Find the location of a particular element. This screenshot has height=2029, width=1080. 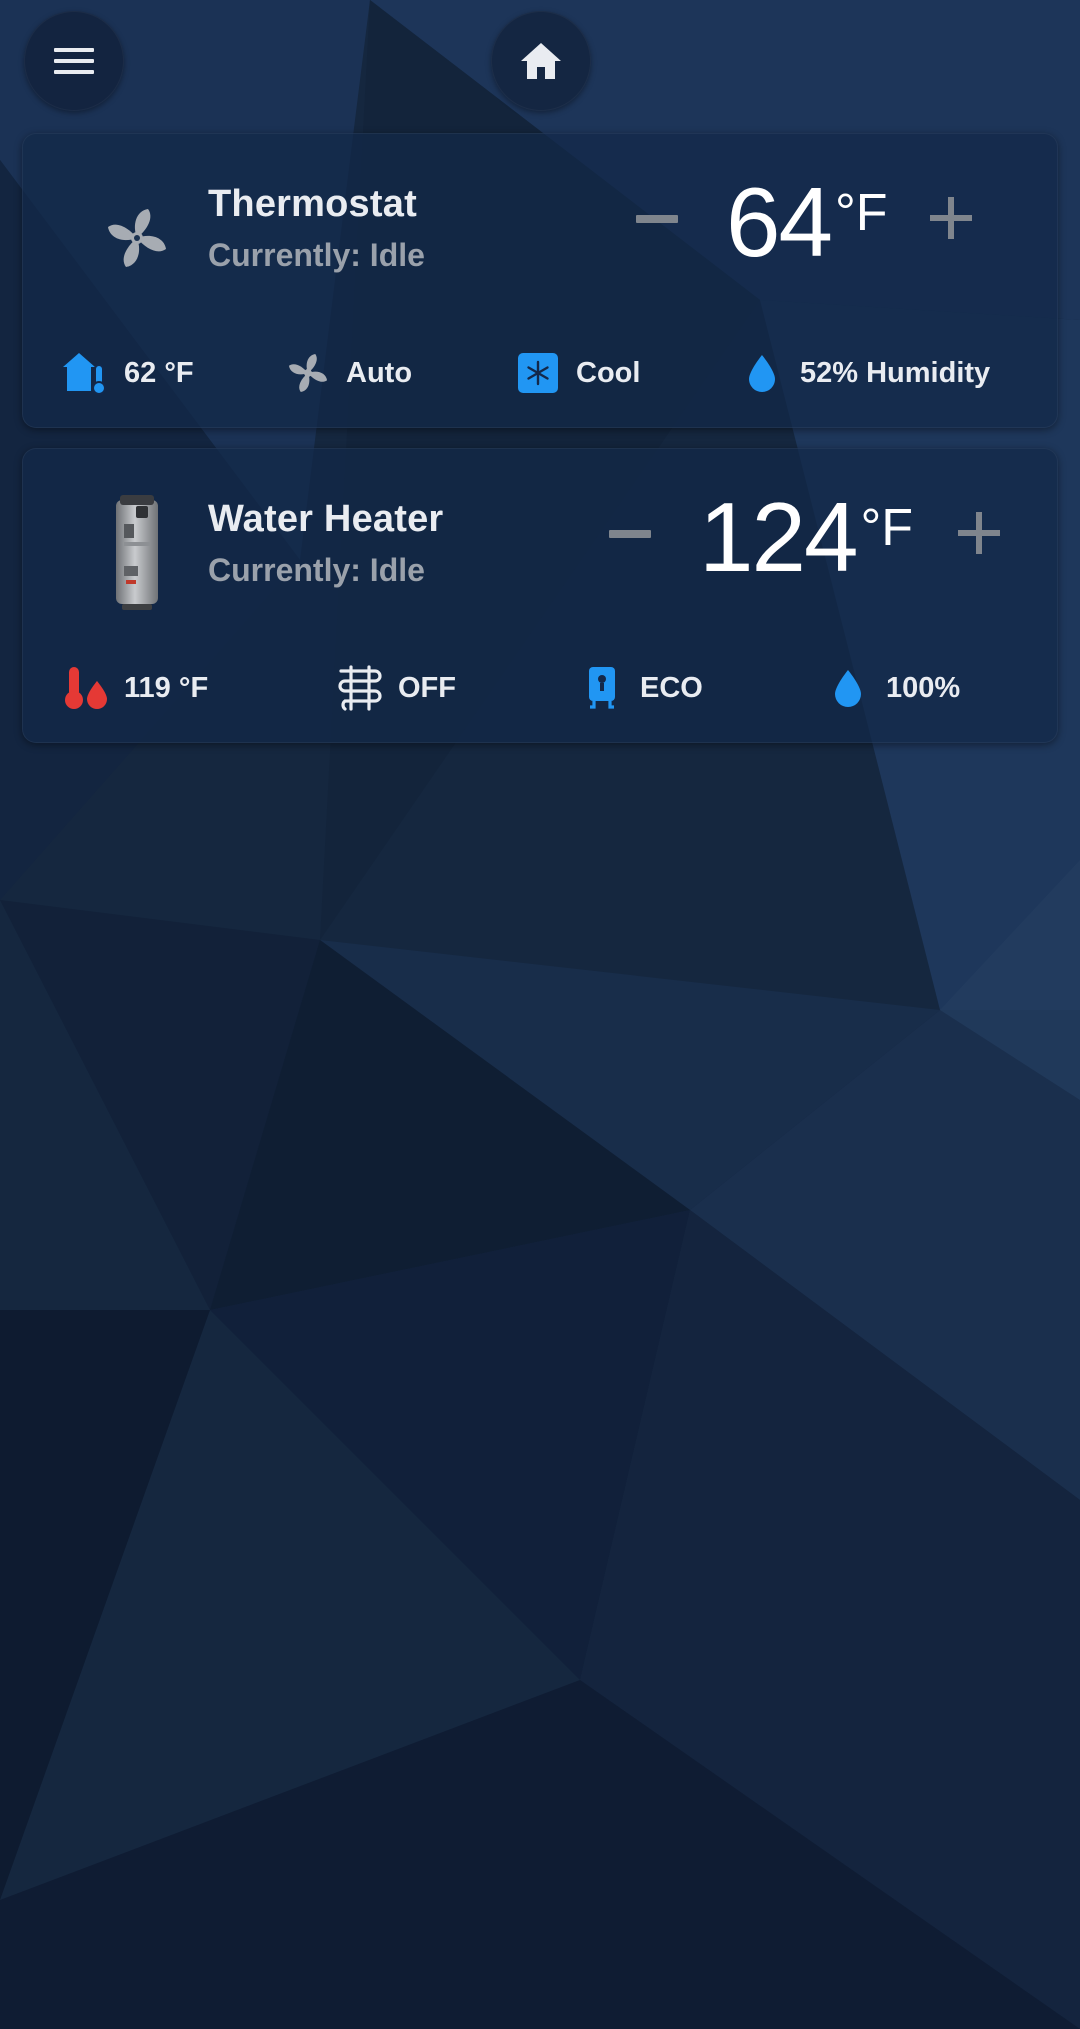

device-name: Thermostat is located at coordinates (312, 204).